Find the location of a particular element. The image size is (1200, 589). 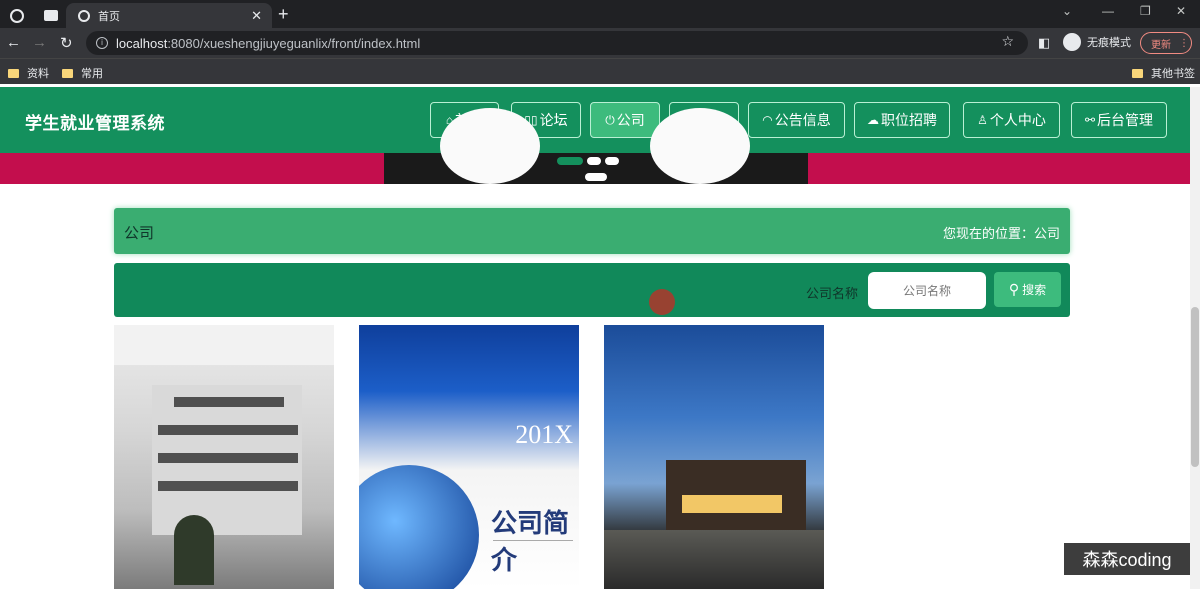

building-lights is located at coordinates (732, 504).